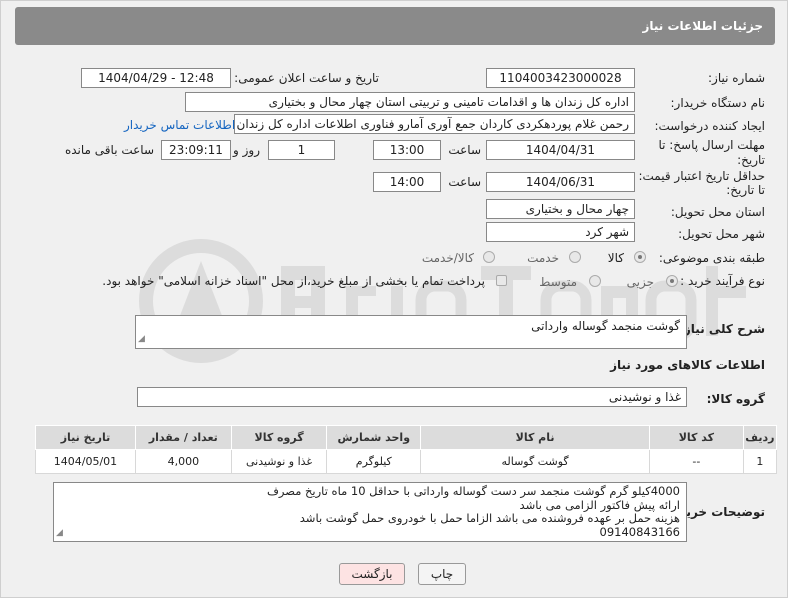  What do you see at coordinates (640, 257) in the screenshot?
I see `category-radio-goods` at bounding box center [640, 257].